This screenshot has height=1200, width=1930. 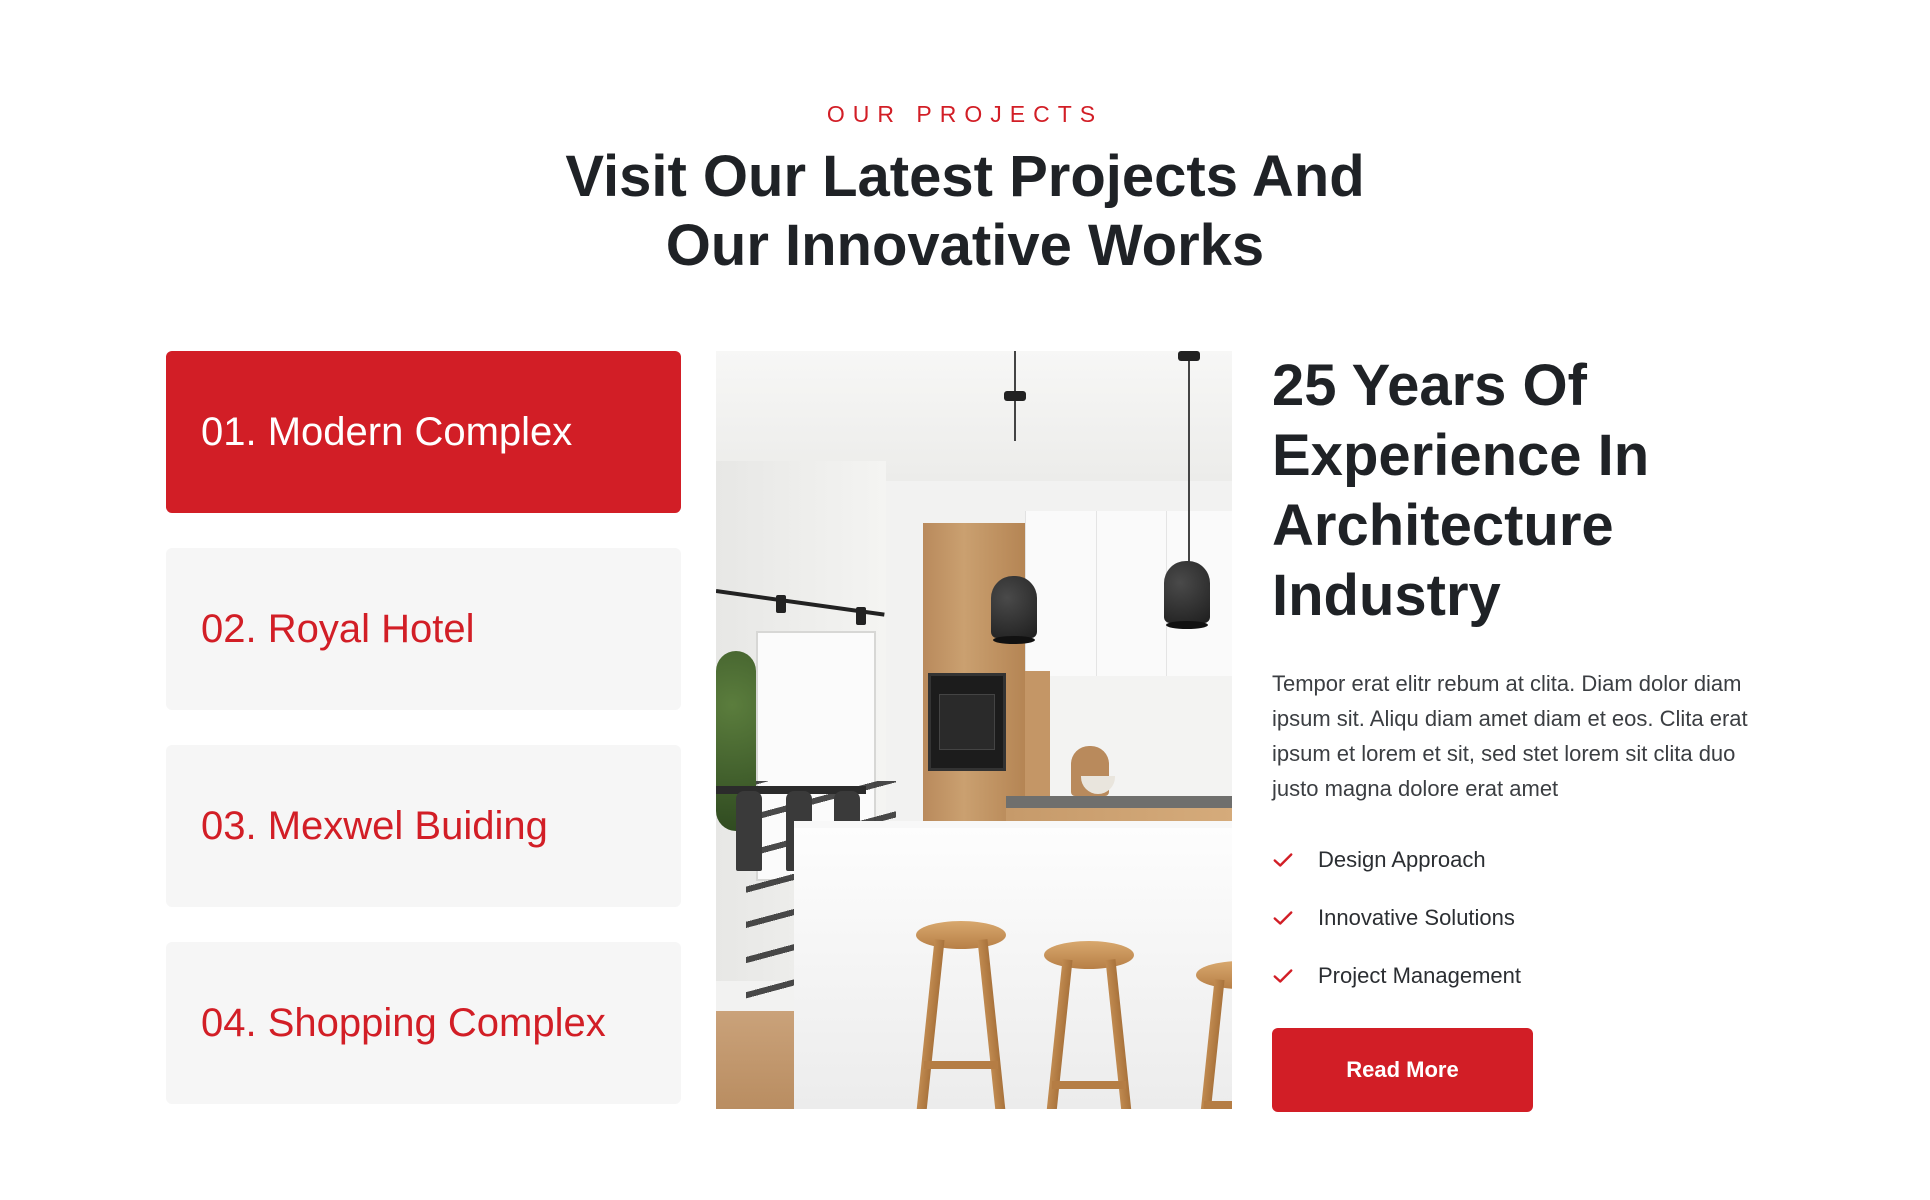 I want to click on project-tab-shopping-complex: 04. Shopping Complex, so click(x=423, y=1023).